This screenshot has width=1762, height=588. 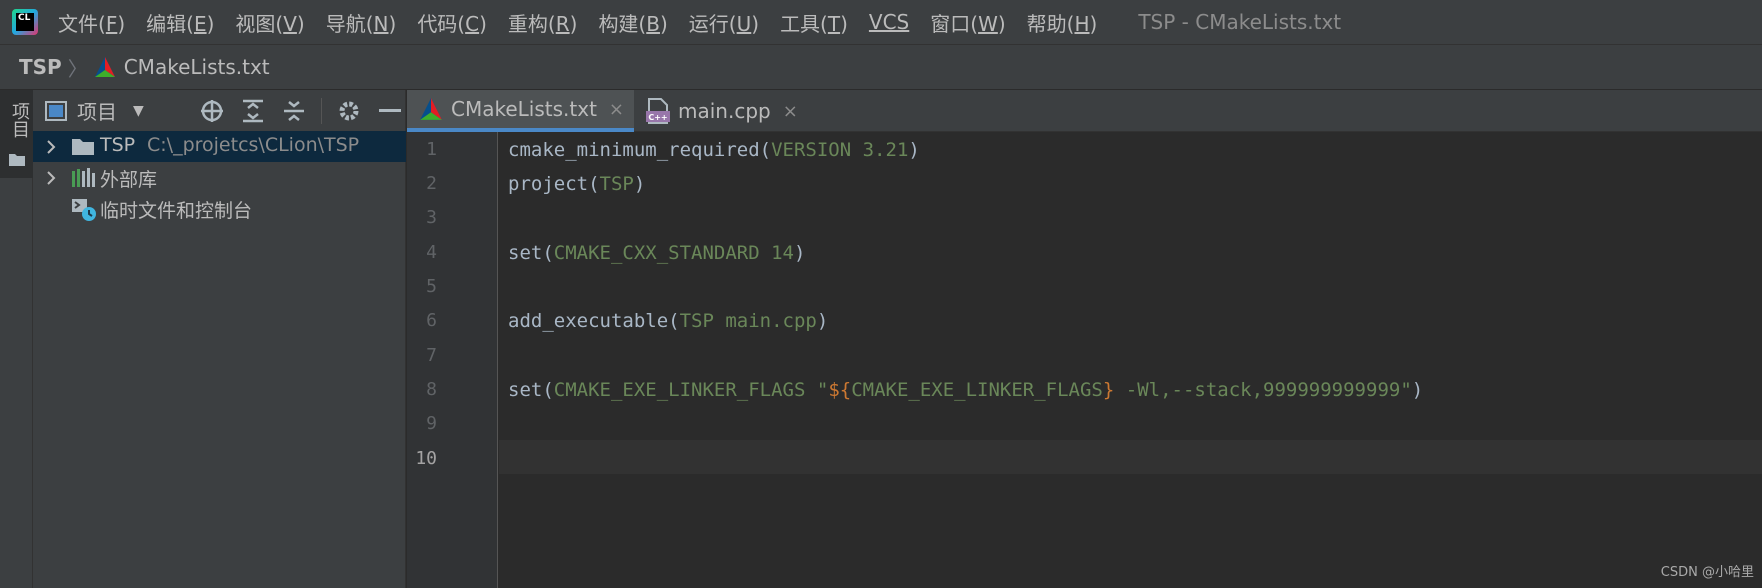 I want to click on line-number: 4, so click(x=431, y=252).